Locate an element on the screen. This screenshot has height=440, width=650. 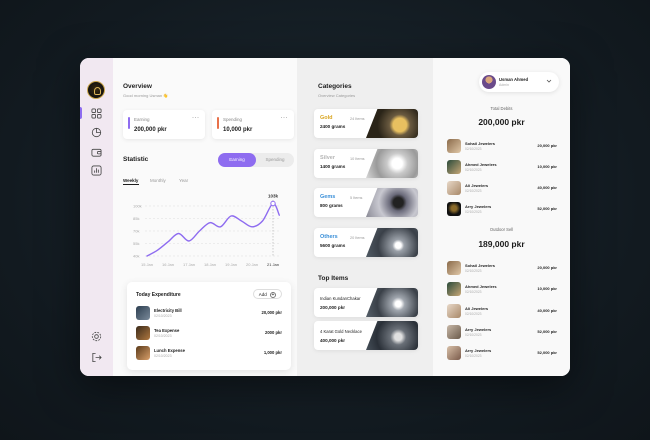
category-name: Gems is located at coordinates (328, 197).